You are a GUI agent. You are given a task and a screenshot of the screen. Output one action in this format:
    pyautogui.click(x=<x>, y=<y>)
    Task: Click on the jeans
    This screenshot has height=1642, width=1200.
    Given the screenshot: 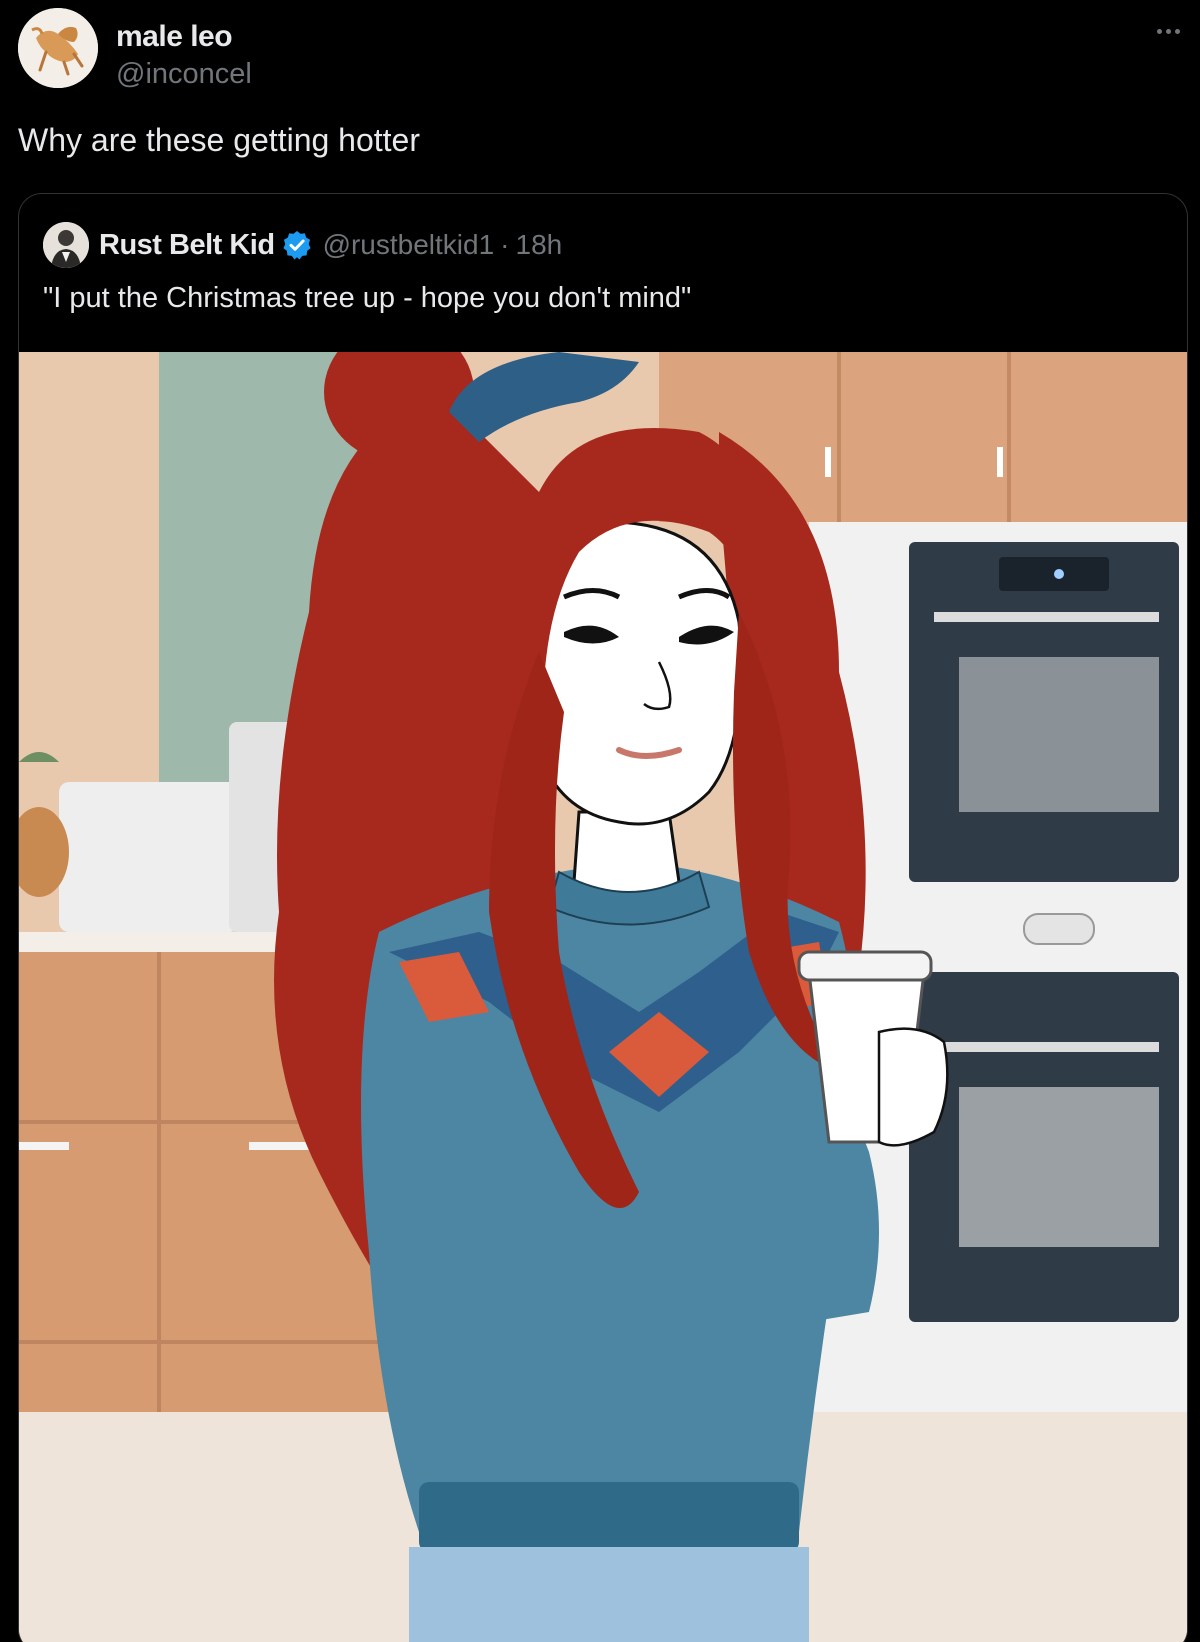 What is the action you would take?
    pyautogui.click(x=609, y=1594)
    